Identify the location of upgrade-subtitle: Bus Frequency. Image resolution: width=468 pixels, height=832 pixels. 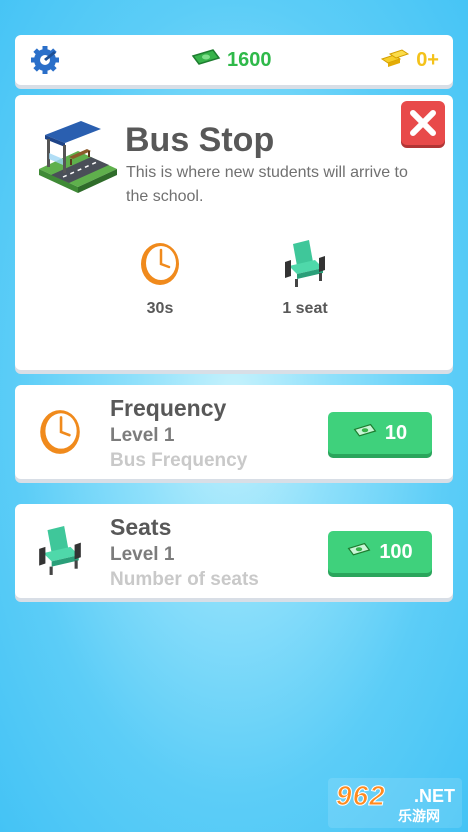
(179, 460).